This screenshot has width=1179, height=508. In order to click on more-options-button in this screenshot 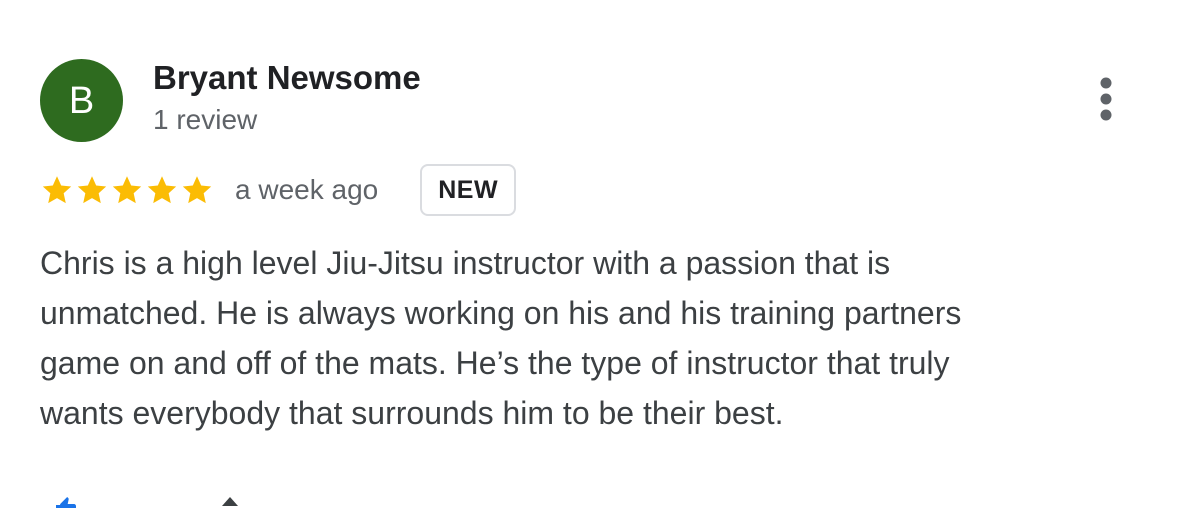, I will do `click(1106, 99)`.